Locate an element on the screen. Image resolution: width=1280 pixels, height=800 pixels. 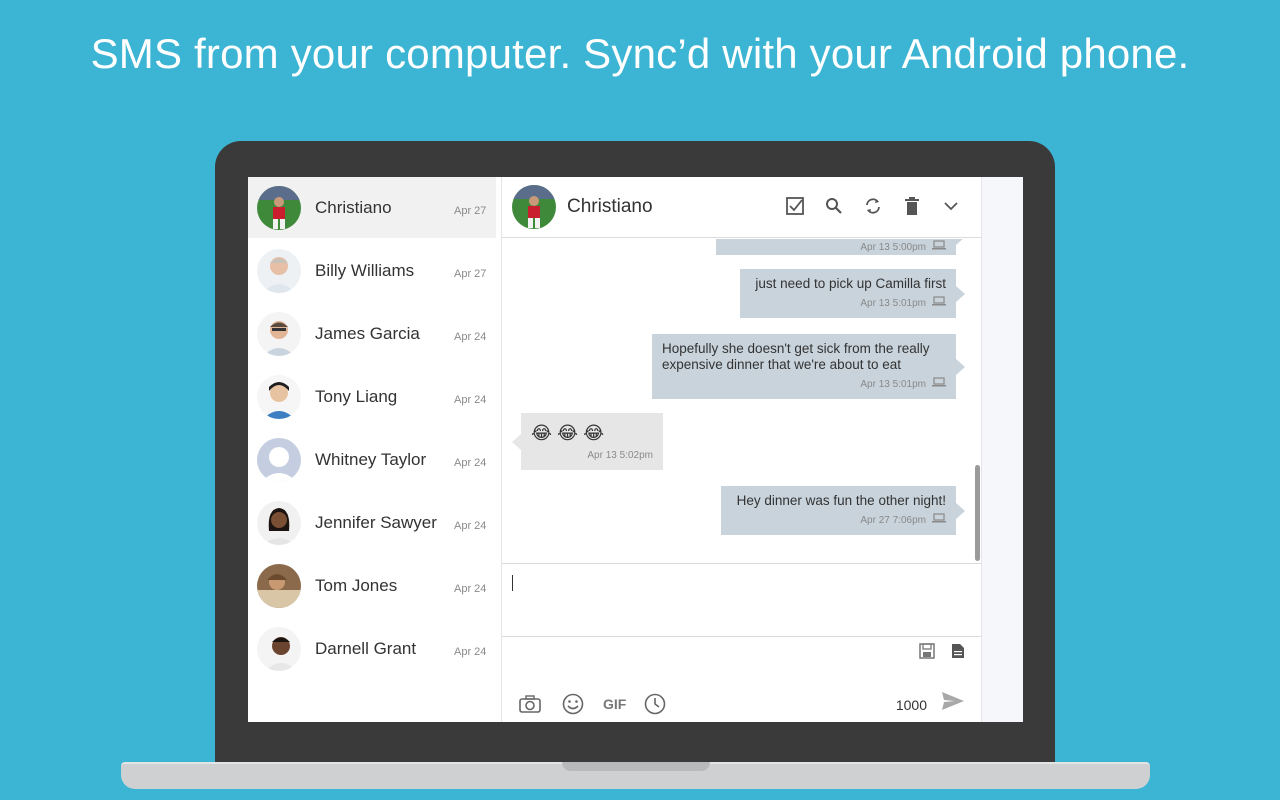
message-time: Apr 27 7:06pm is located at coordinates (893, 520).